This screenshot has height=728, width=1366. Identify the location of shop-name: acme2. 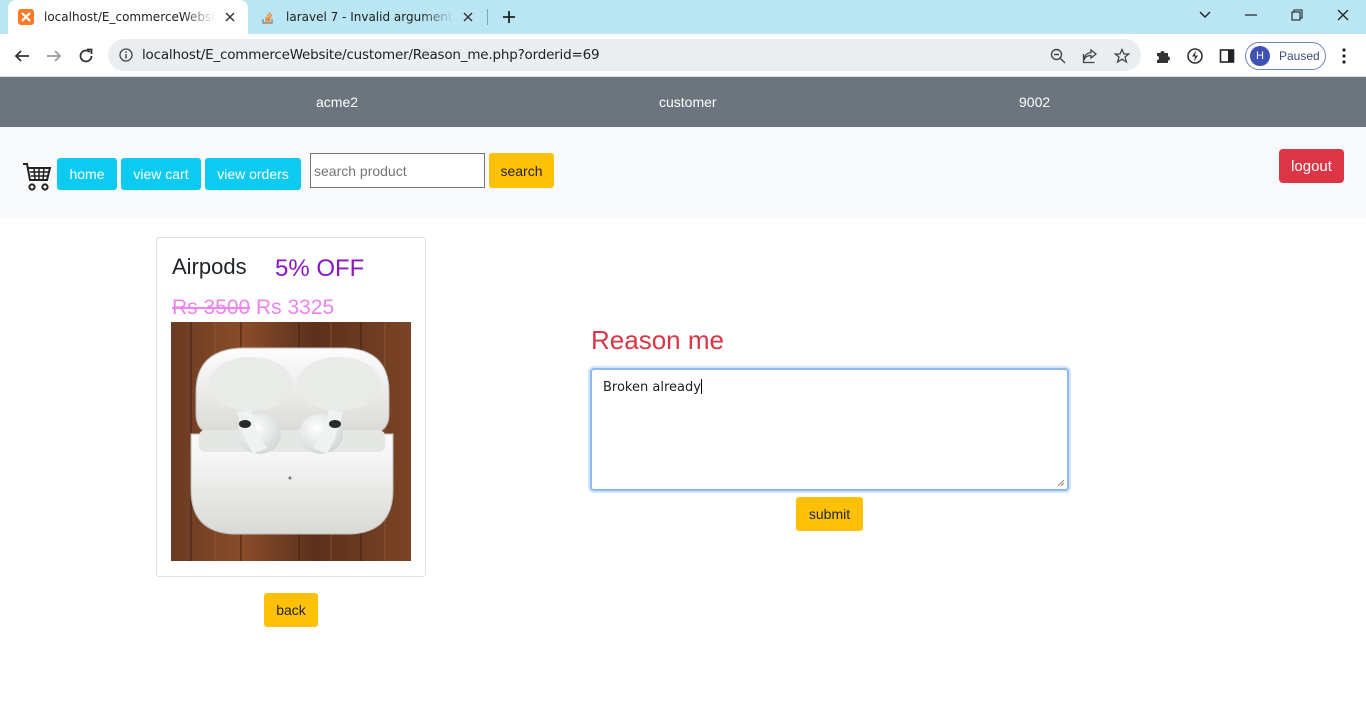
(337, 102).